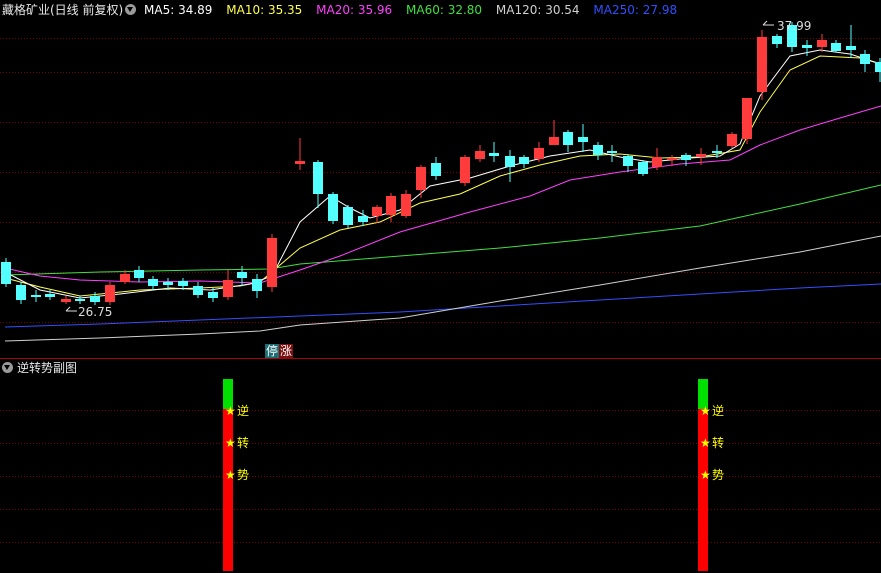  What do you see at coordinates (178, 10) in the screenshot?
I see `ma5-label: MA5: 34.89` at bounding box center [178, 10].